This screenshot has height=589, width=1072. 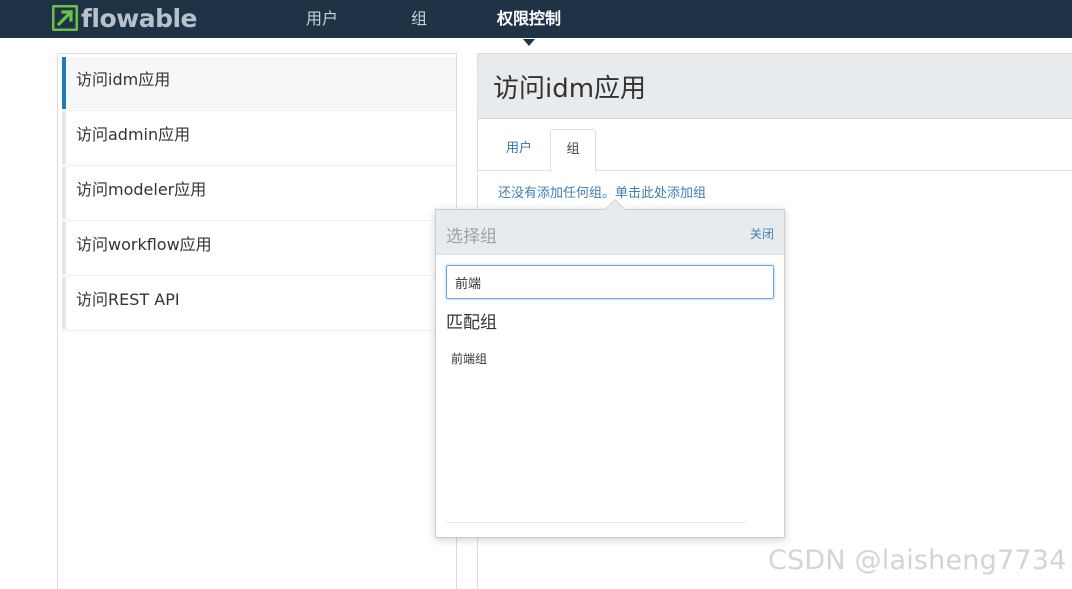 What do you see at coordinates (519, 150) in the screenshot?
I see `tab-users: 用户` at bounding box center [519, 150].